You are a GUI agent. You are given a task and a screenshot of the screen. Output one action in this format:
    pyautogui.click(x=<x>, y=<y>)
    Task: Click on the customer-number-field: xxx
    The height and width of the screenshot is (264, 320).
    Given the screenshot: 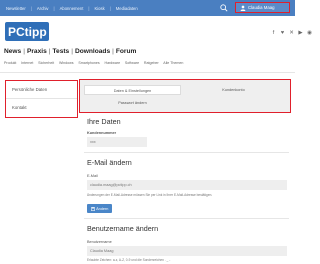 What is the action you would take?
    pyautogui.click(x=117, y=142)
    